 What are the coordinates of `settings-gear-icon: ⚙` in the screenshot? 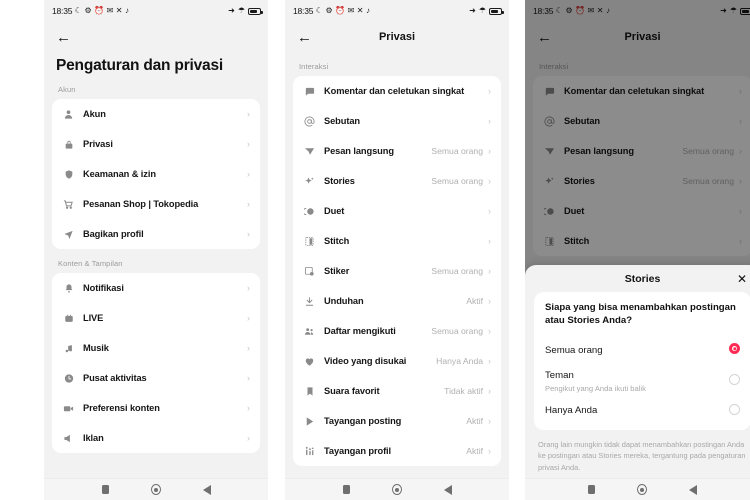 It's located at (88, 10).